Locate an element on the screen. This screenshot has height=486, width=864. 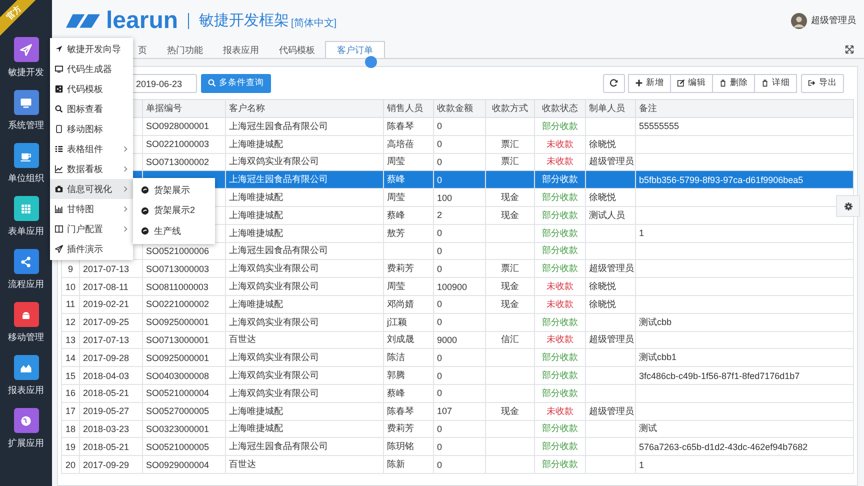
menu-item: 代码模板 is located at coordinates (91, 89).